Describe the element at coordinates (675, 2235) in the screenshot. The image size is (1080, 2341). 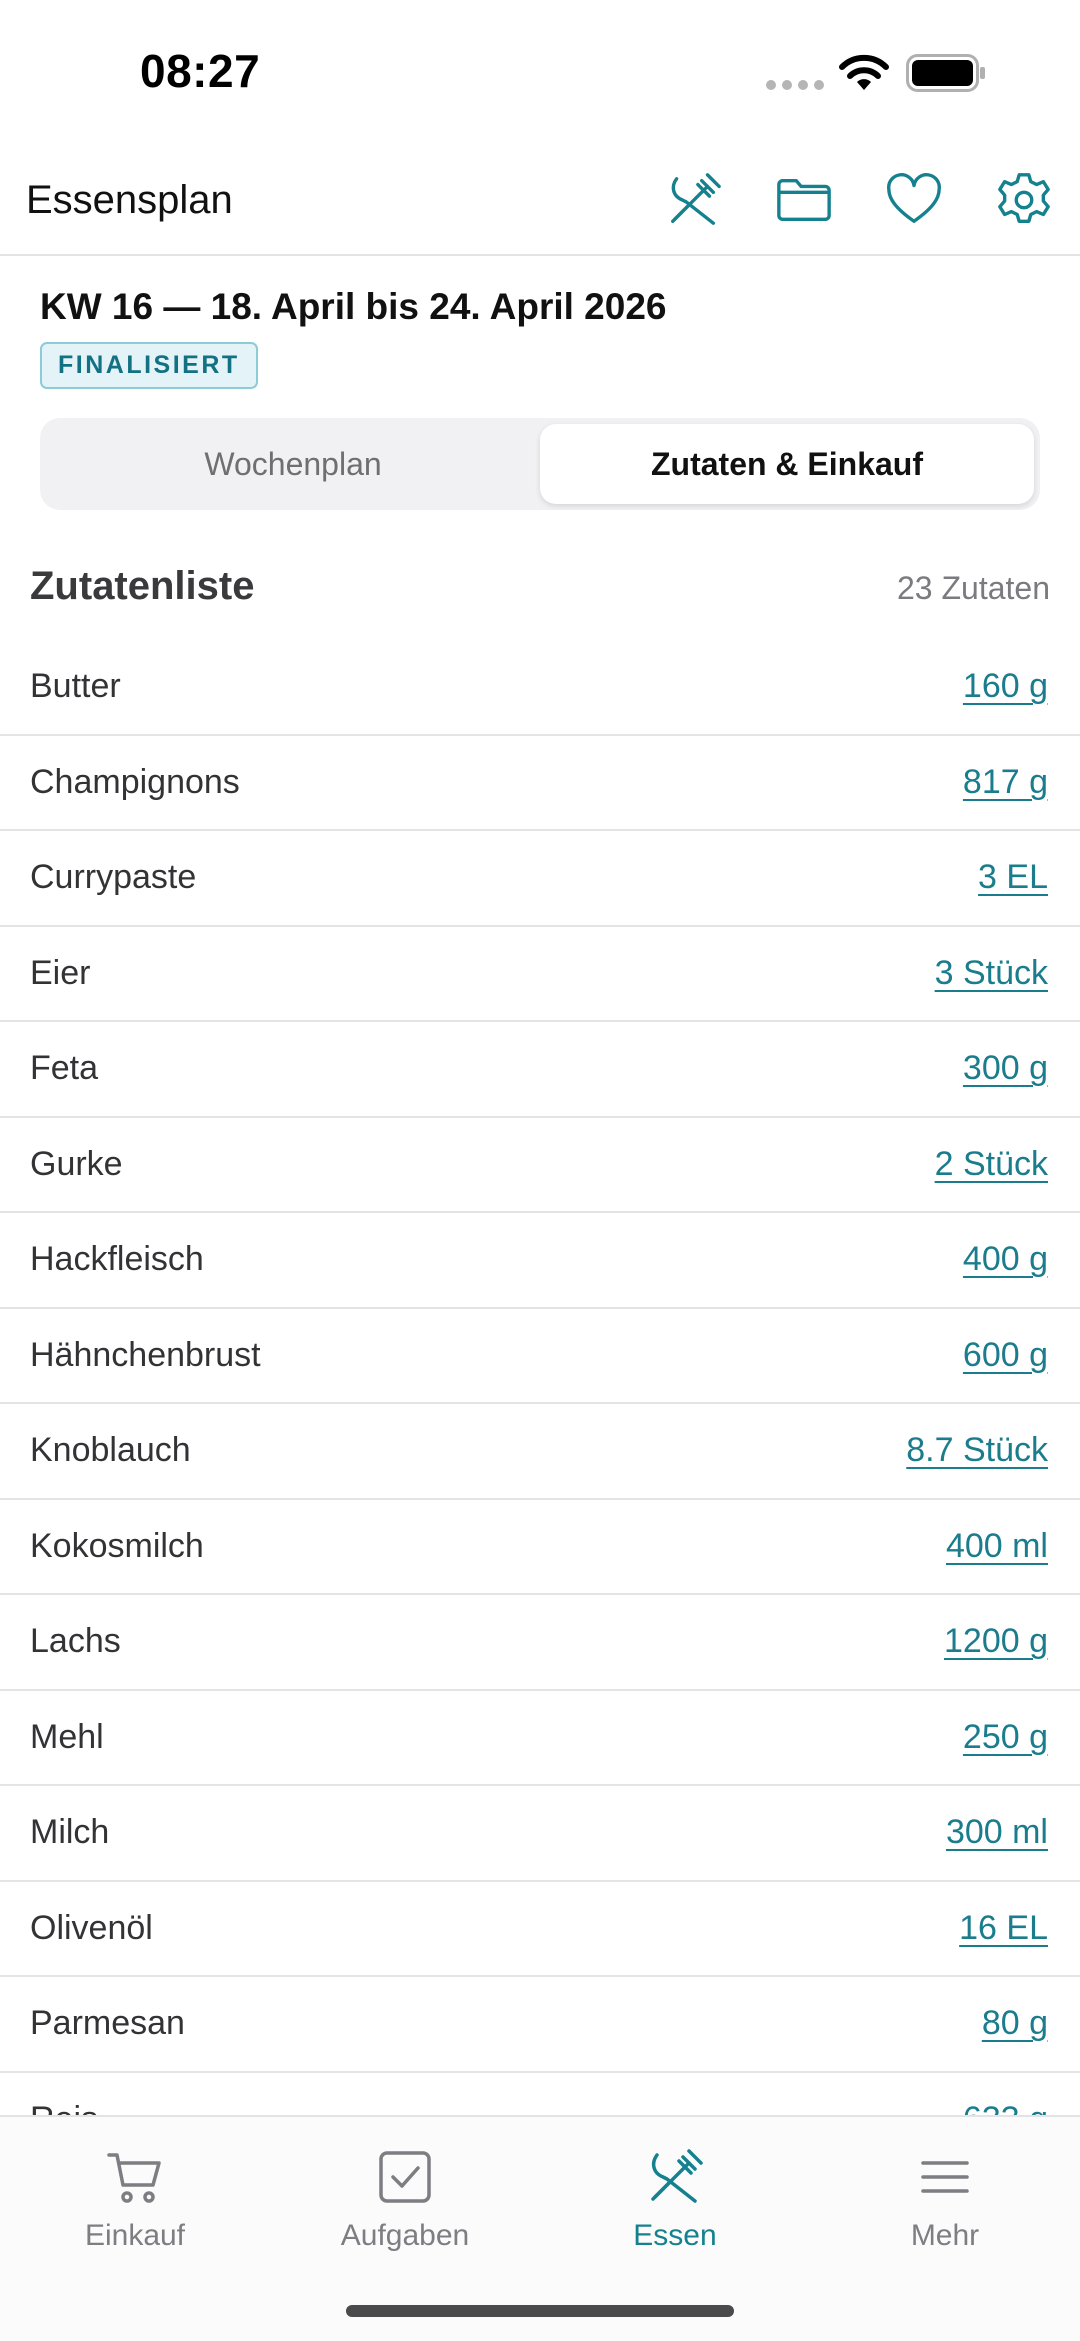
I see `tab-label: Essen` at that location.